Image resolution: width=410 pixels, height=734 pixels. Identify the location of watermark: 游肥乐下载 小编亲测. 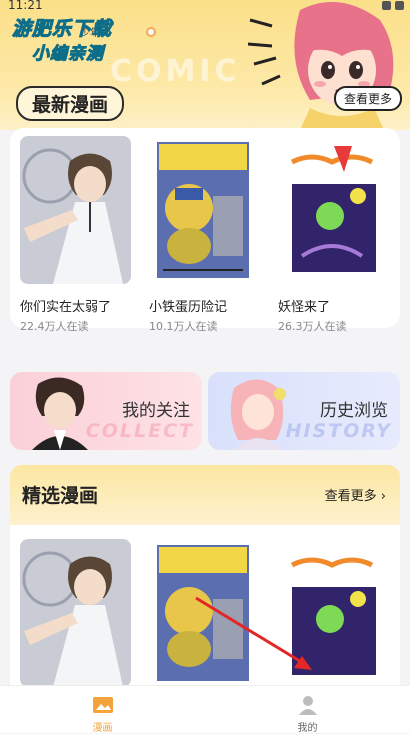
(82, 39).